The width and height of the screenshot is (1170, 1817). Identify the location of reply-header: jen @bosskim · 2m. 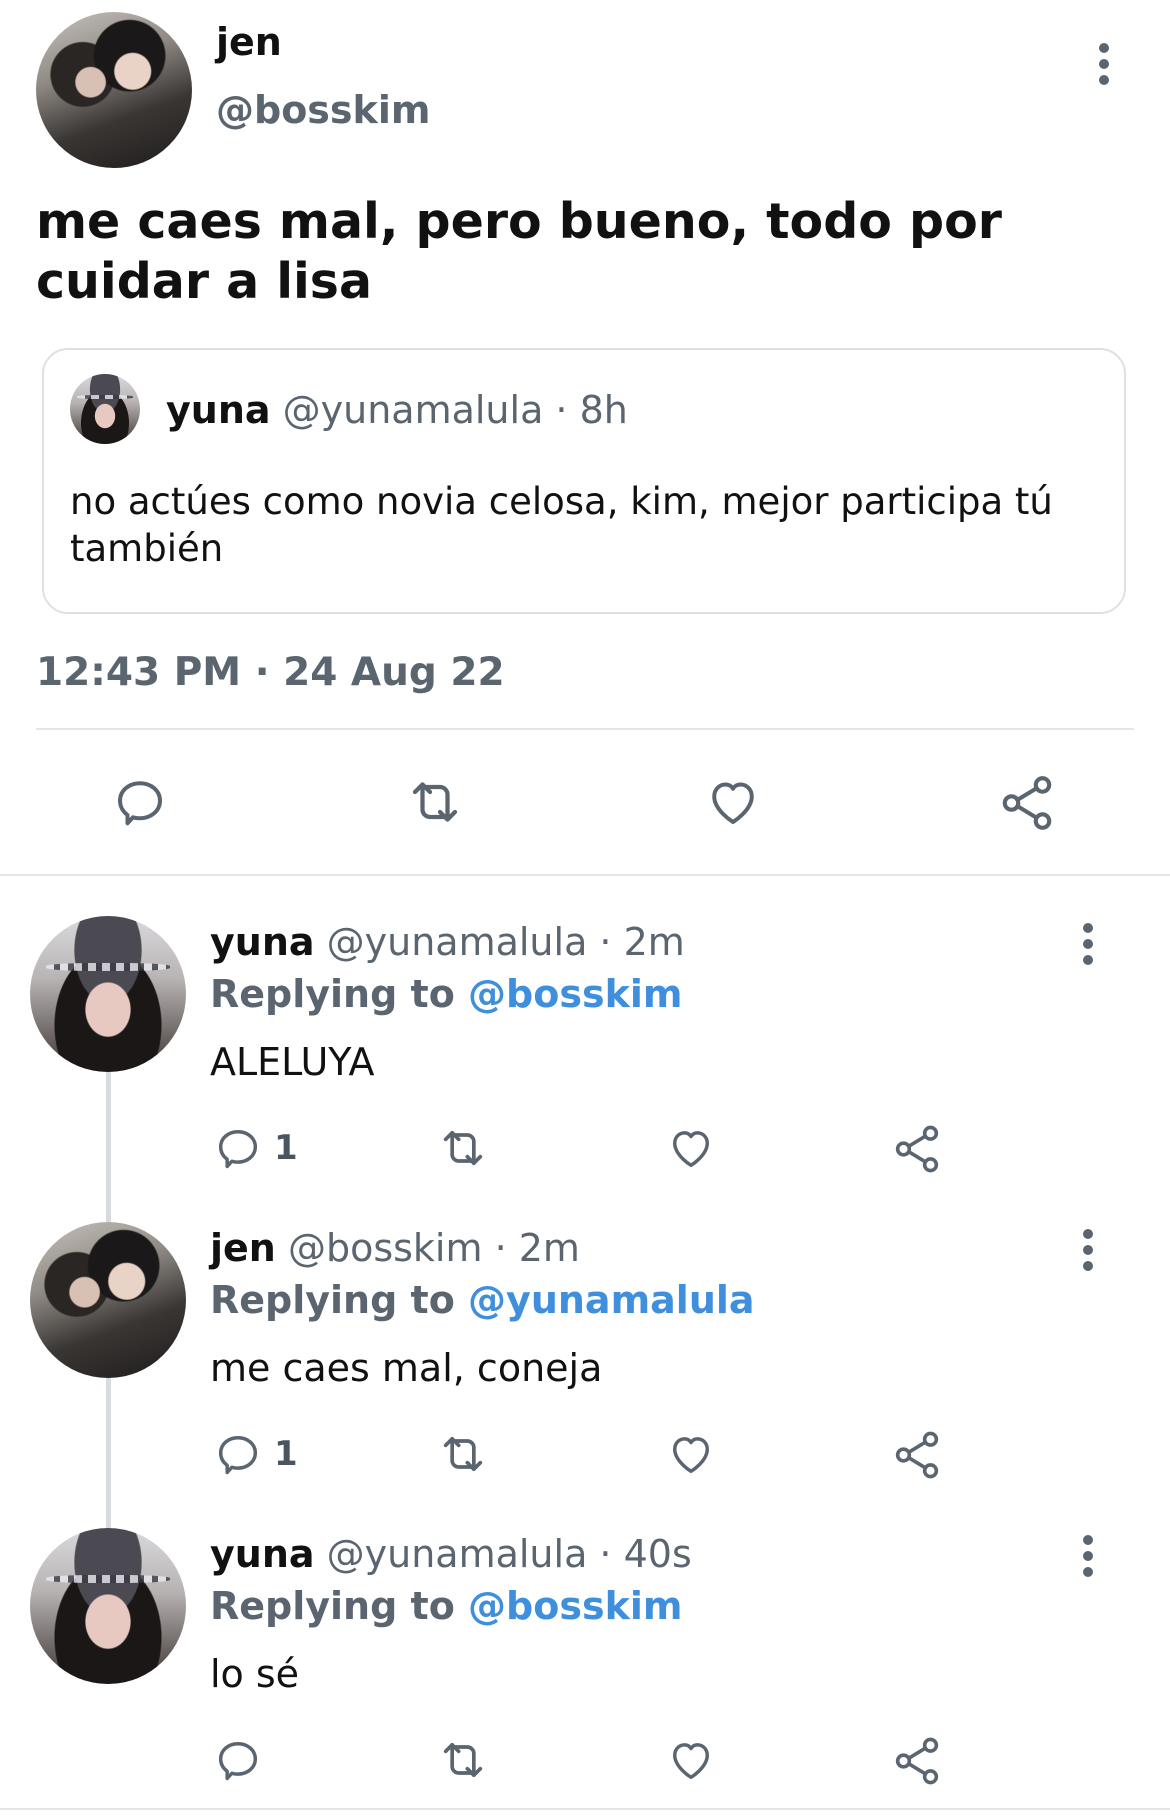
(395, 1248).